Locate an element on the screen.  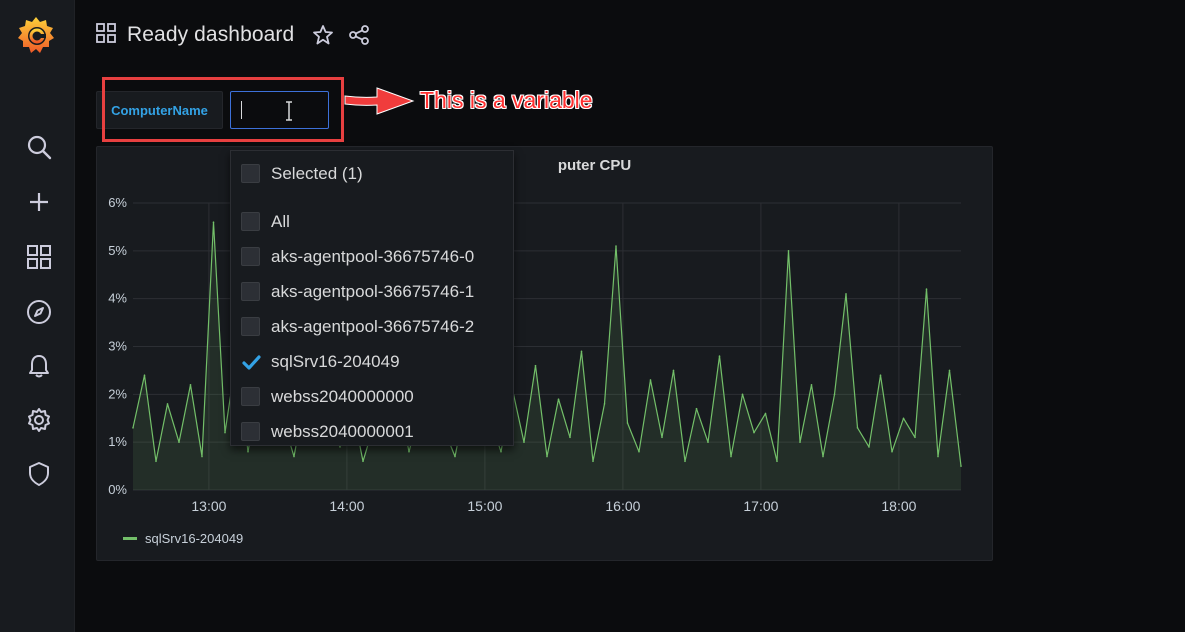
dropdown-option: aks-agentpool-36675746-2 is located at coordinates (372, 326).